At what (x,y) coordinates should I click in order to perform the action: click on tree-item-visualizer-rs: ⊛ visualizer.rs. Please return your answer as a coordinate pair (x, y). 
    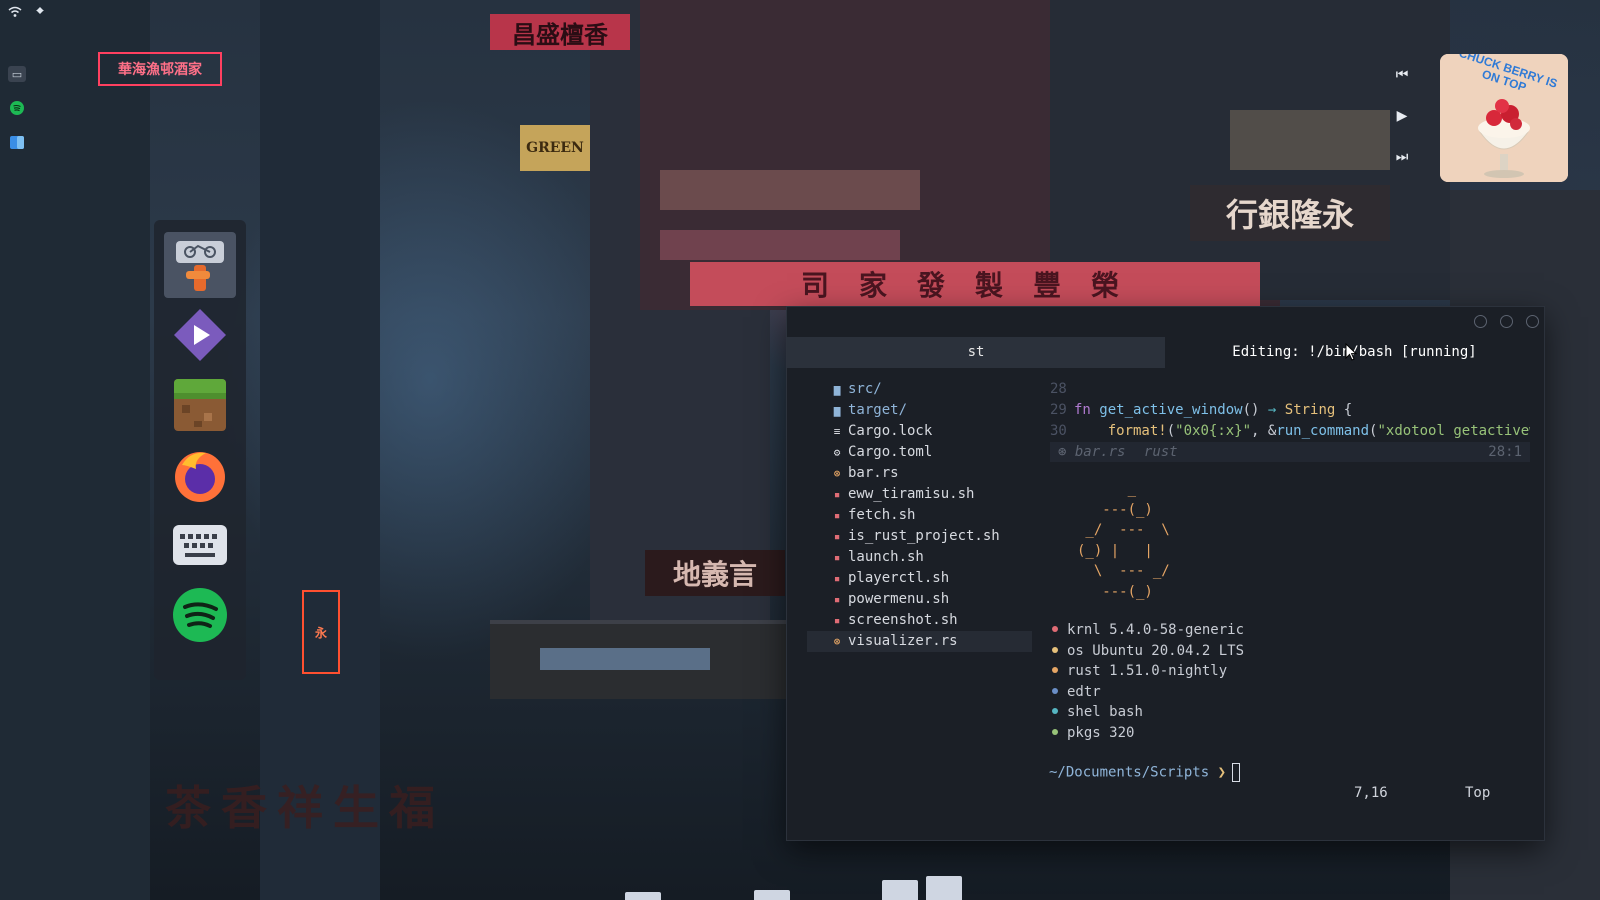
    Looking at the image, I should click on (919, 641).